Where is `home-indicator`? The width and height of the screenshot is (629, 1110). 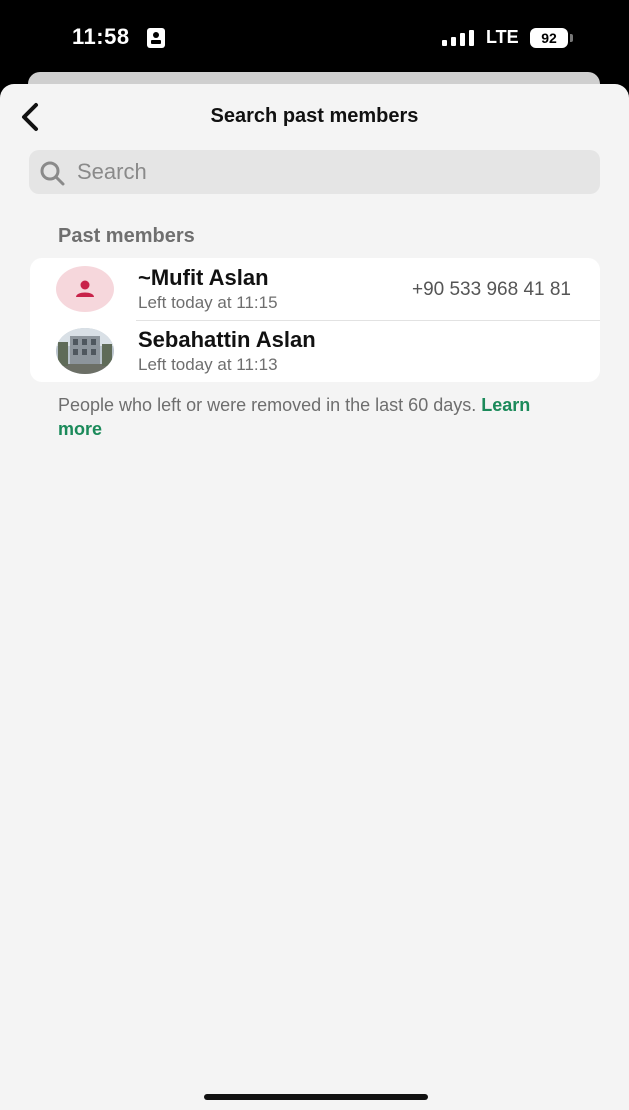
home-indicator is located at coordinates (316, 1097).